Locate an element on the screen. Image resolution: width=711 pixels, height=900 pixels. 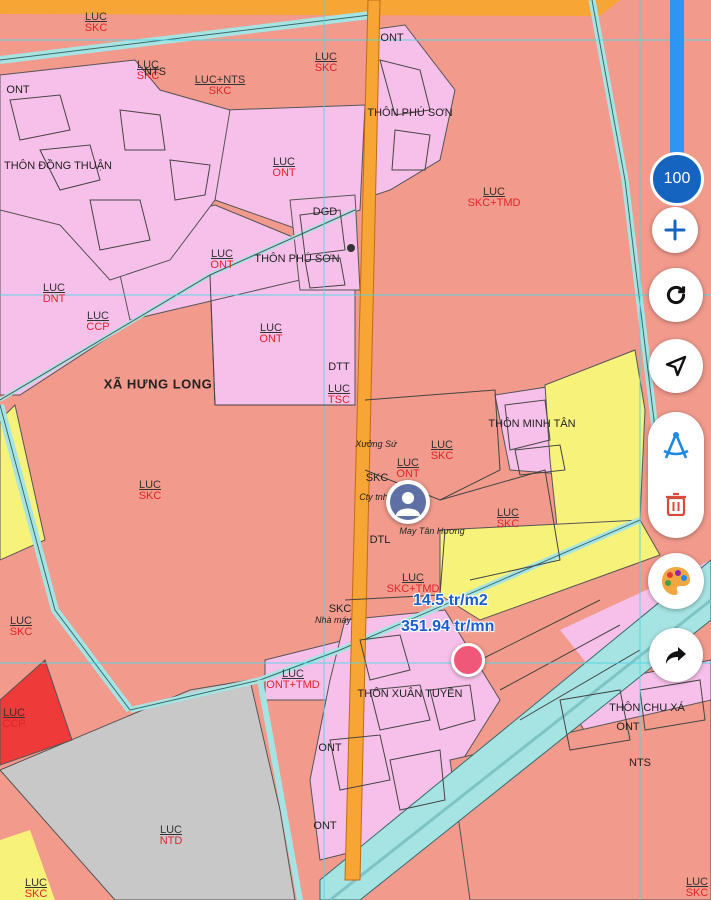
price-total-label: 351.94 tr/mn is located at coordinates (448, 626).